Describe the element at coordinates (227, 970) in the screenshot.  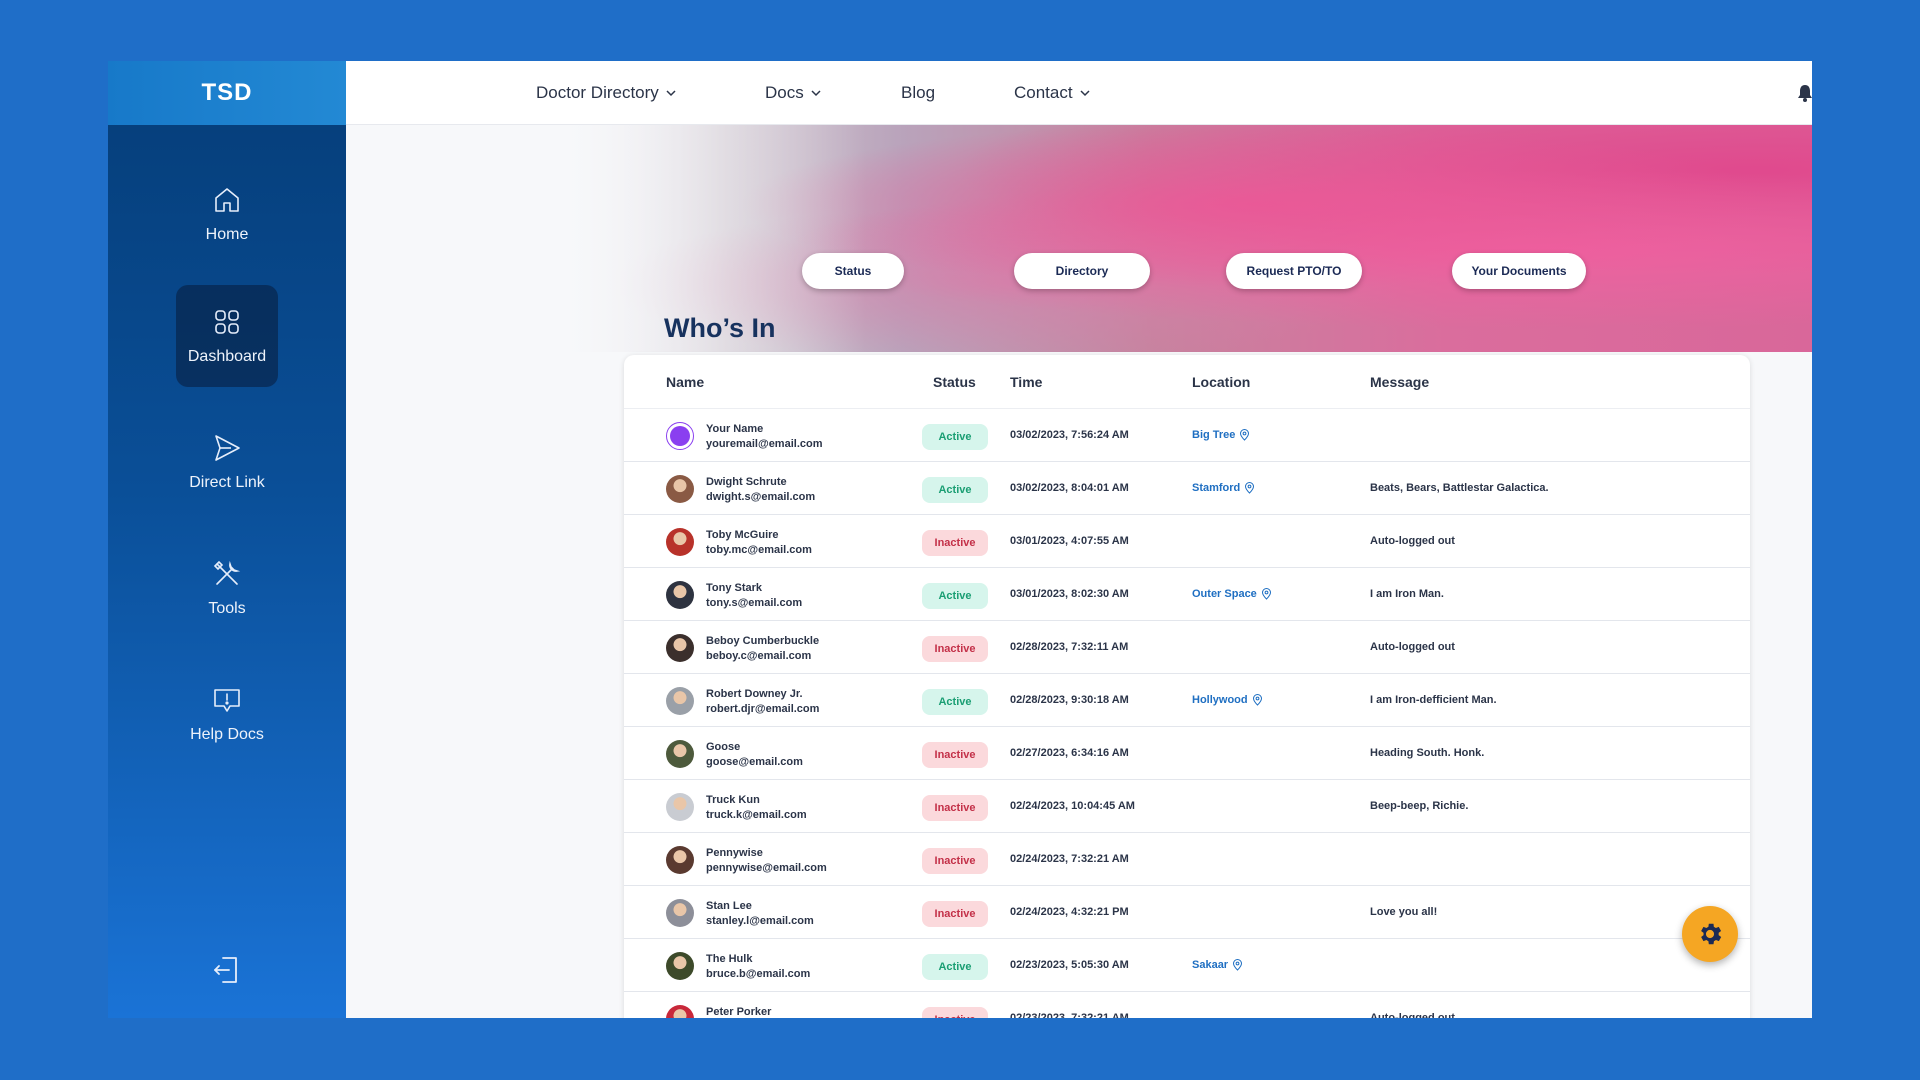
I see `logout-icon` at that location.